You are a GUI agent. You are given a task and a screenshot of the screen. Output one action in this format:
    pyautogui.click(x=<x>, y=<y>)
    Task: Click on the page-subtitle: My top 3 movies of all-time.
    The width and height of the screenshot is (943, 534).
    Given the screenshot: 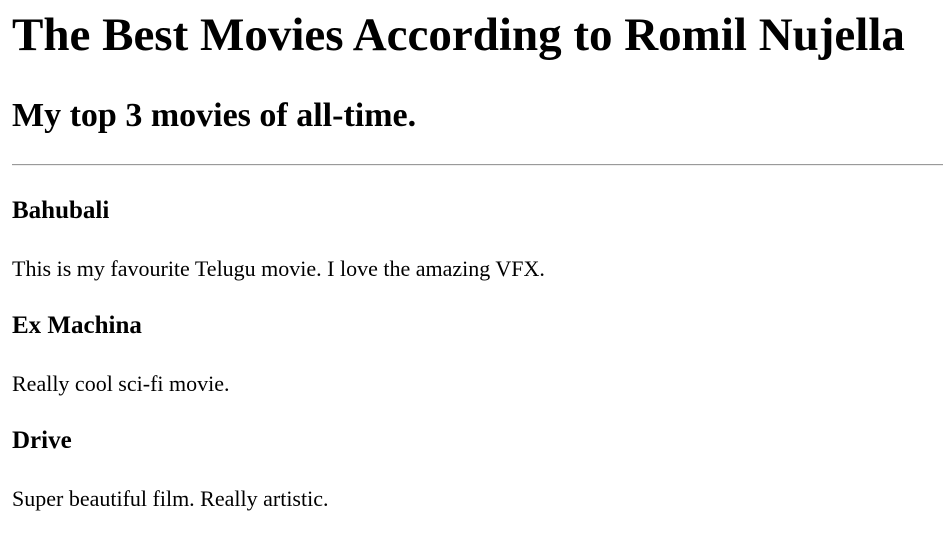 What is the action you would take?
    pyautogui.click(x=214, y=115)
    